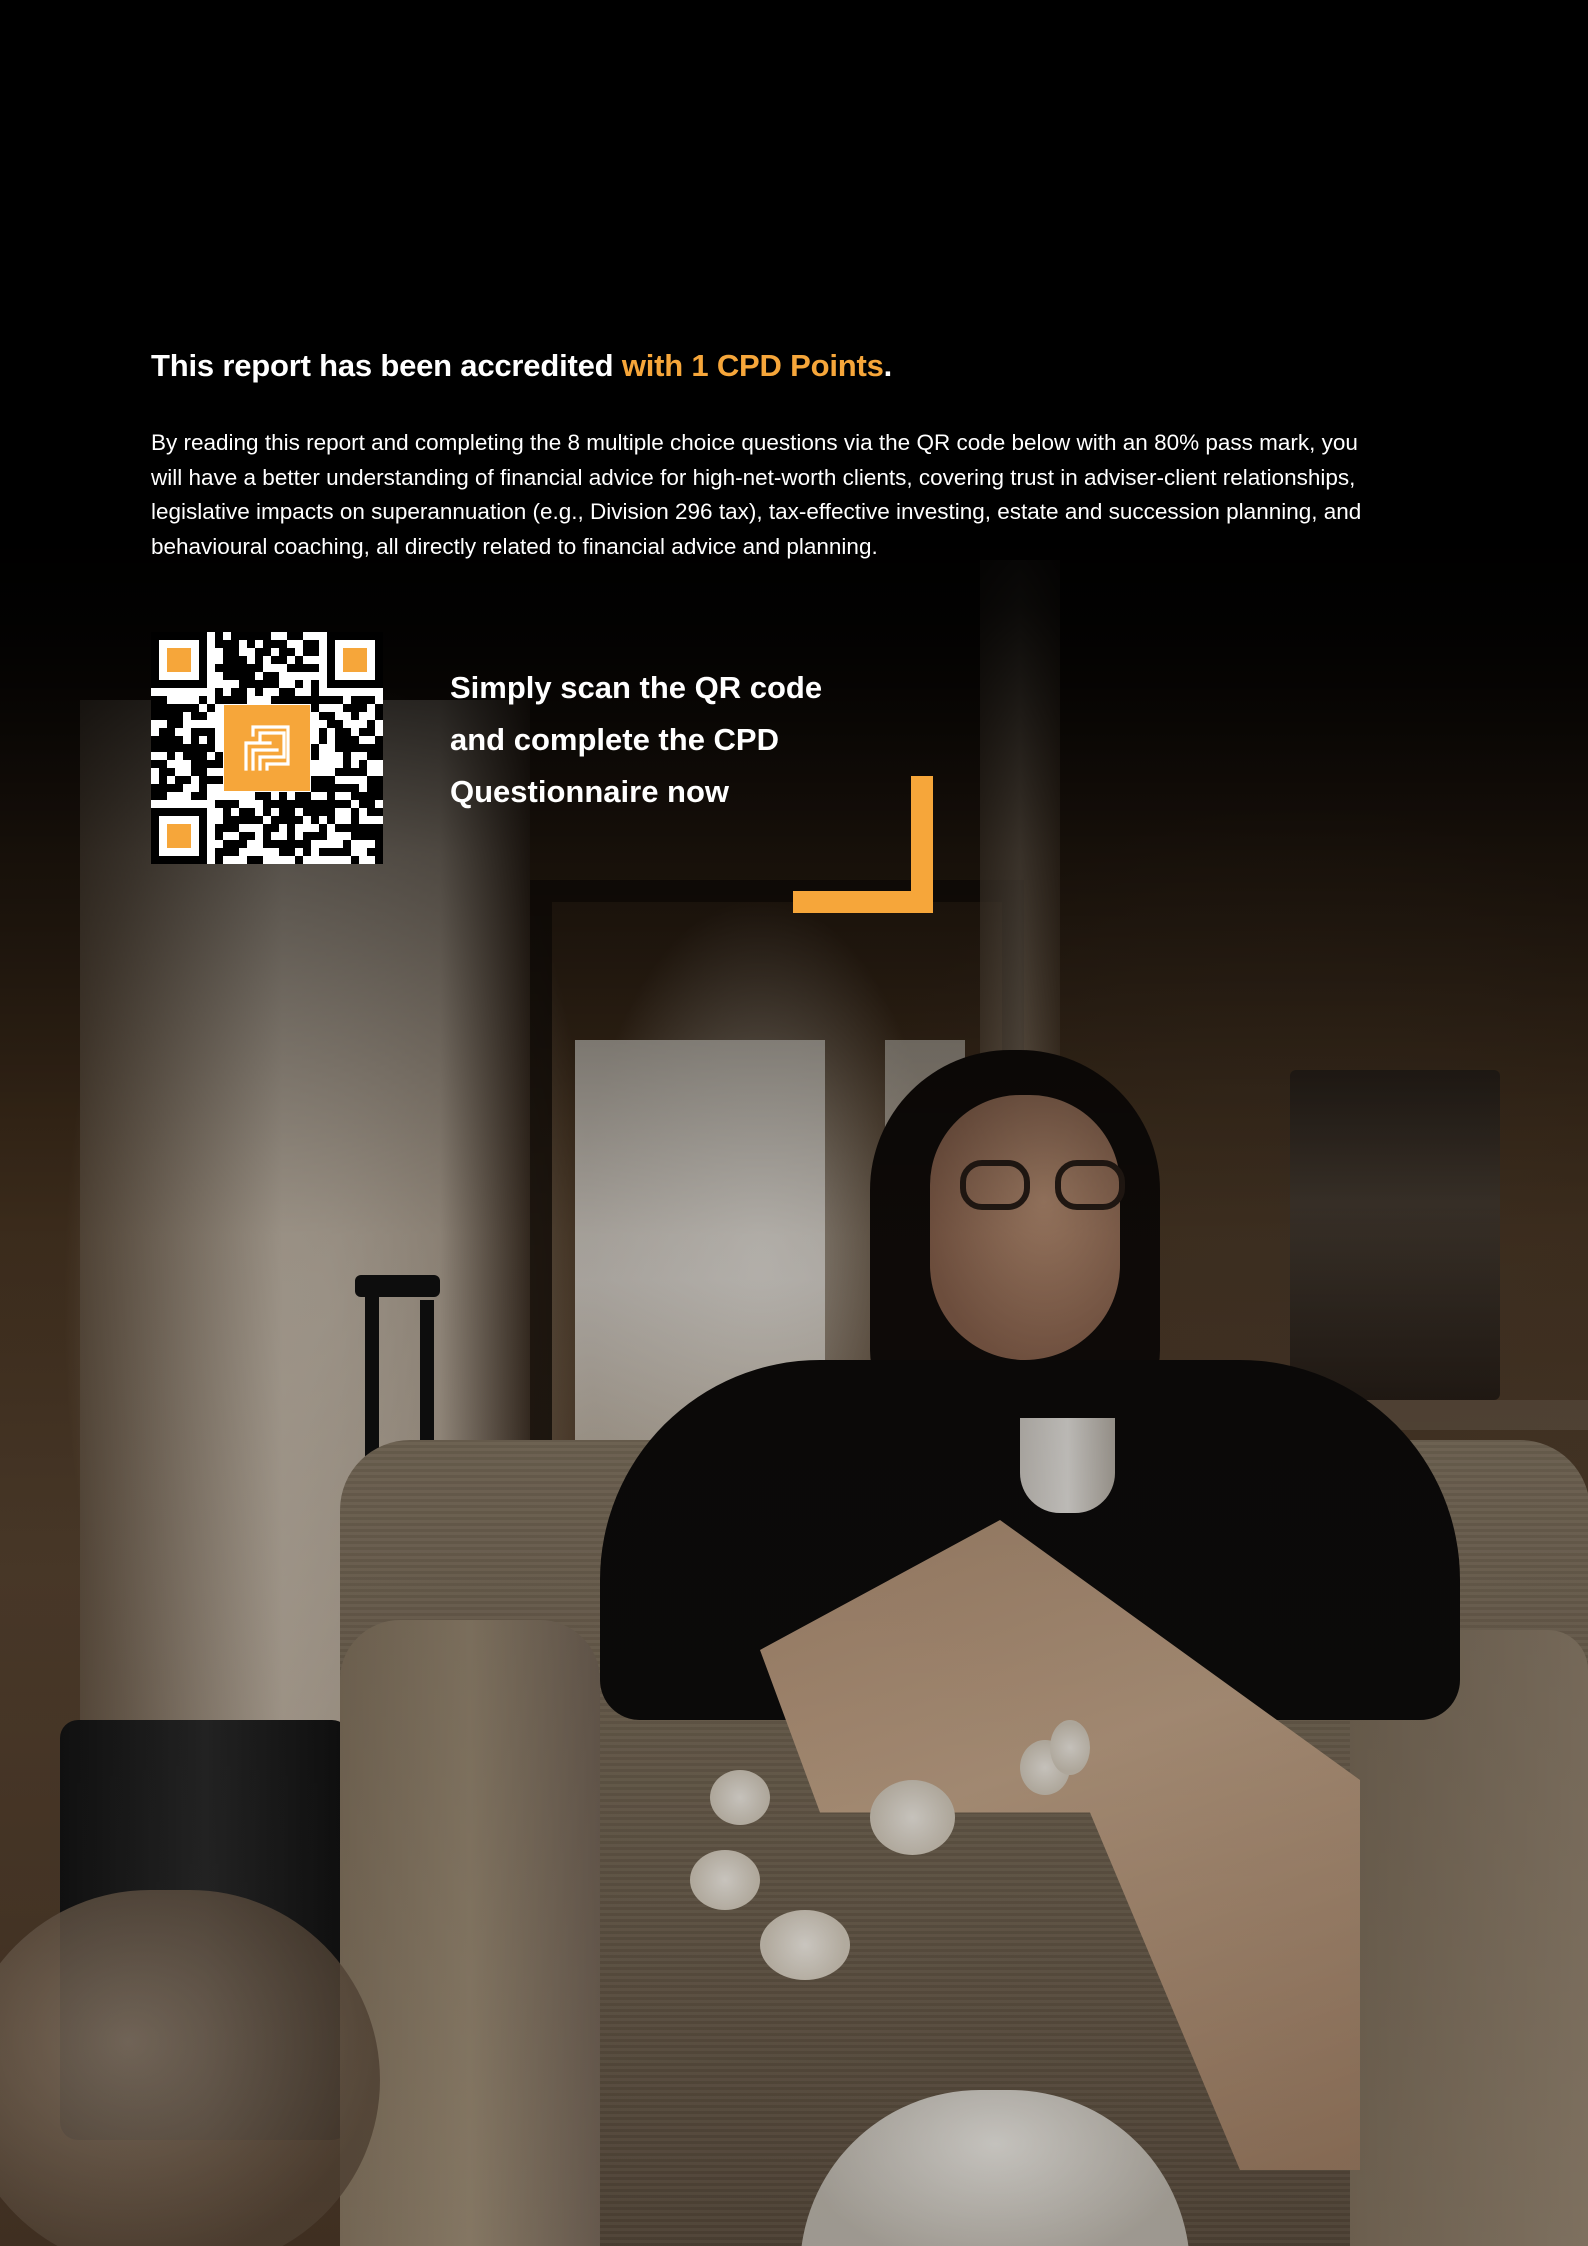 The width and height of the screenshot is (1588, 2246). Describe the element at coordinates (863, 844) in the screenshot. I see `corner-bracket-decoration` at that location.